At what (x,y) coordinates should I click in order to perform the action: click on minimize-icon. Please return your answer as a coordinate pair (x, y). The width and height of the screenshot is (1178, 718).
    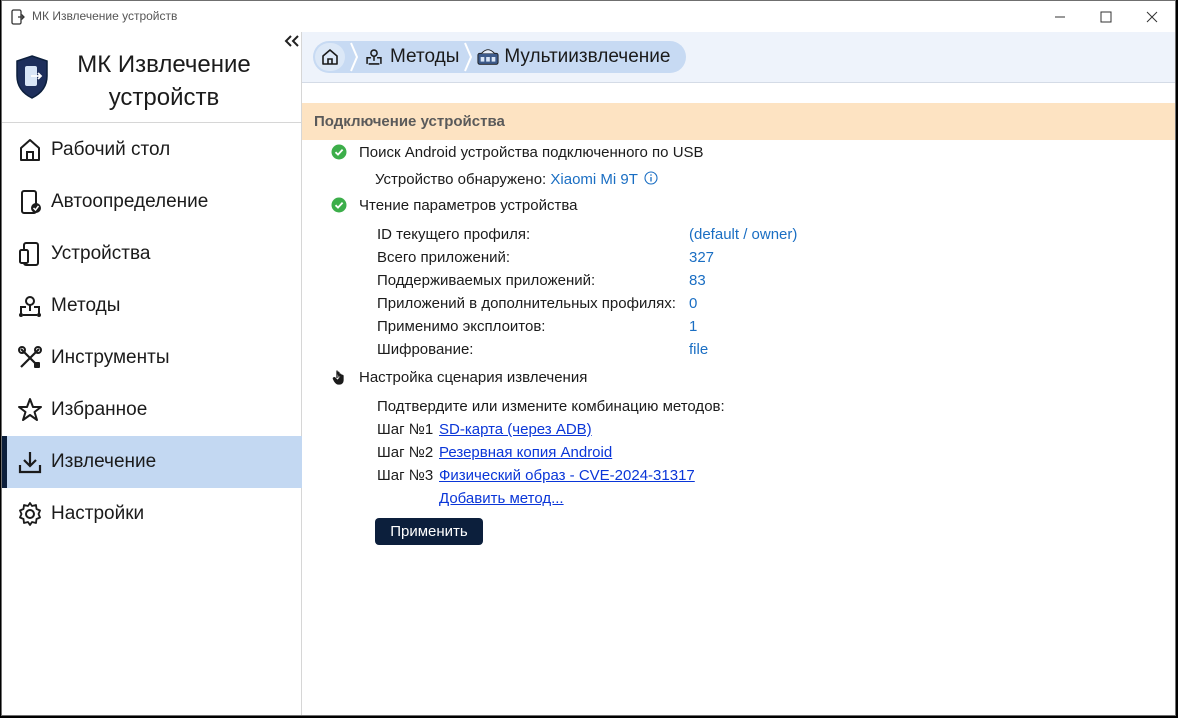
    Looking at the image, I should click on (1060, 16).